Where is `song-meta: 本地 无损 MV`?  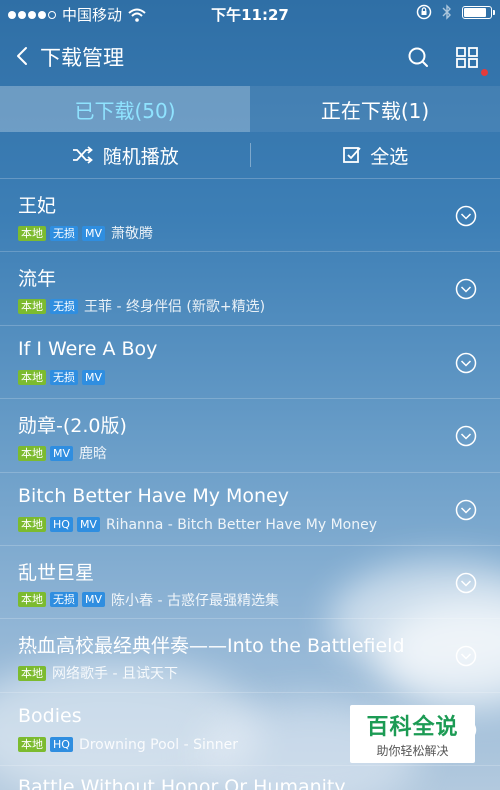 song-meta: 本地 无损 MV is located at coordinates (64, 377).